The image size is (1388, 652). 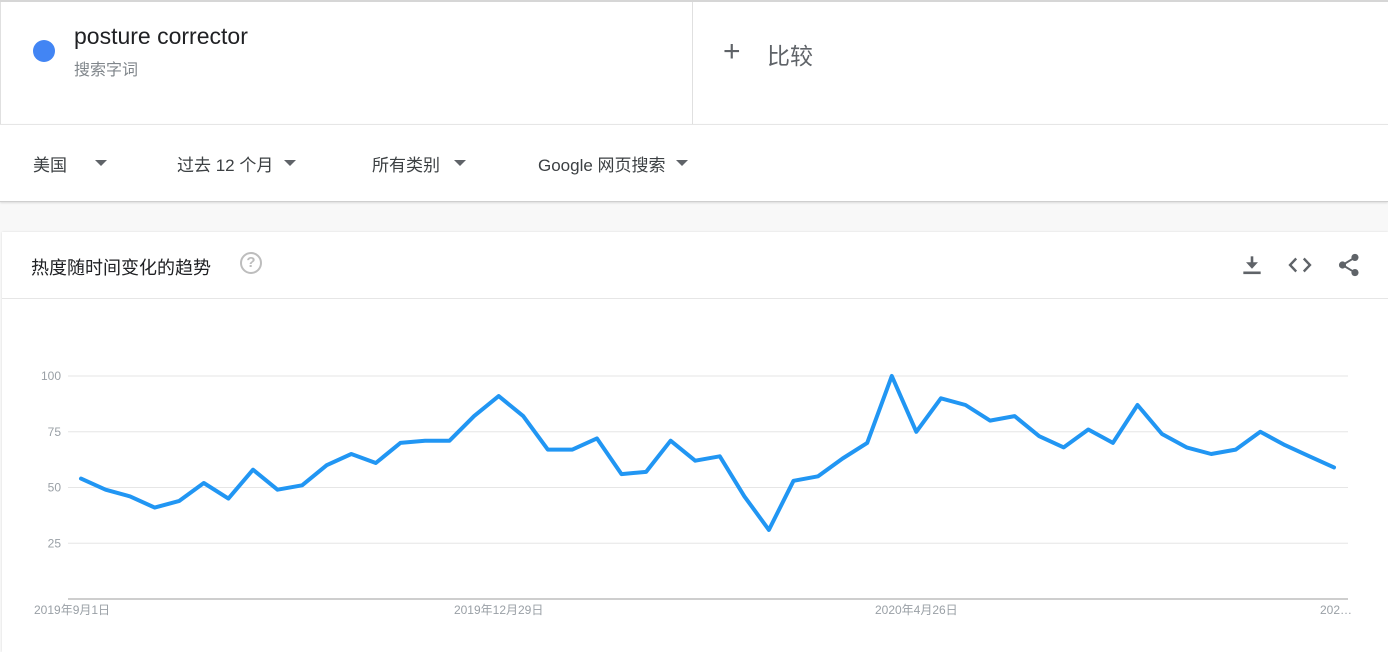 I want to click on search-term-name: posture corrector, so click(x=161, y=36).